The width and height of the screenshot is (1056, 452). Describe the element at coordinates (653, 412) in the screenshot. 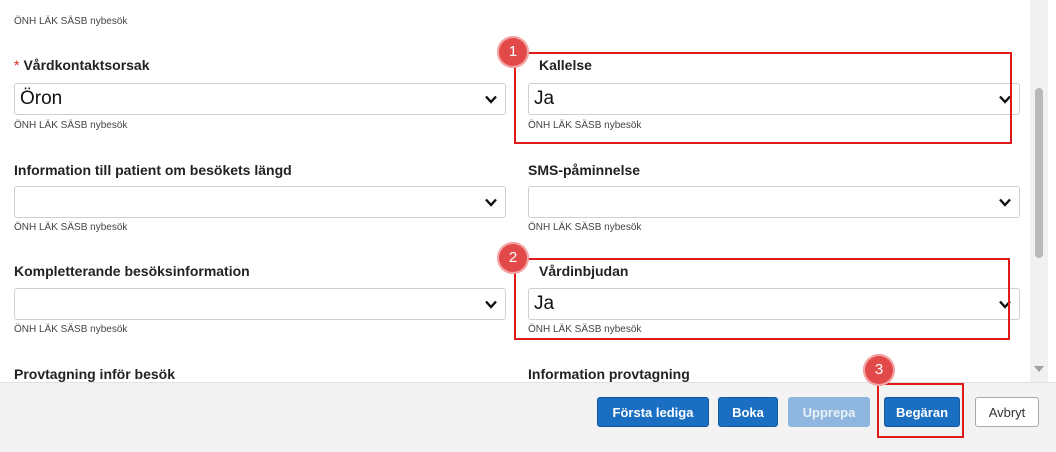

I see `forsta-lediga-button: Första lediga` at that location.